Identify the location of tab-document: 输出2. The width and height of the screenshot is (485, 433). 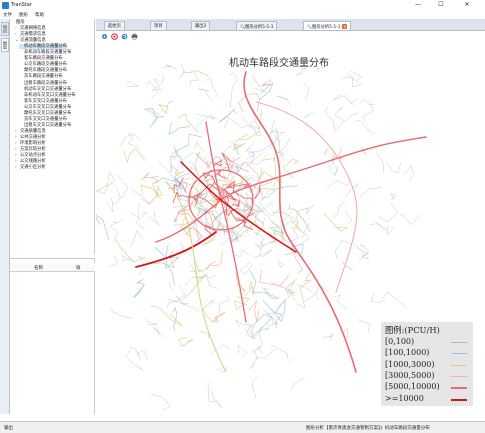
(201, 25).